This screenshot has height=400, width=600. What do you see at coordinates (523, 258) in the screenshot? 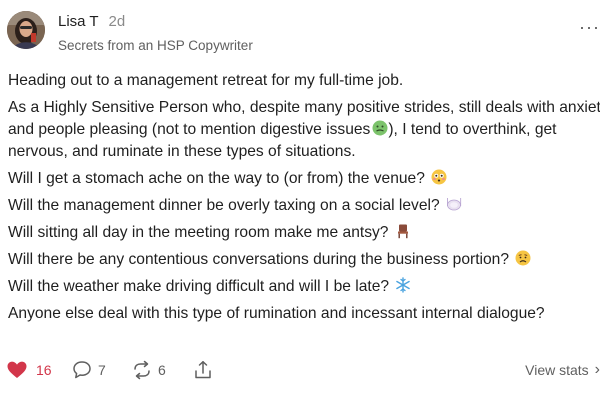
I see `worried-face-icon` at bounding box center [523, 258].